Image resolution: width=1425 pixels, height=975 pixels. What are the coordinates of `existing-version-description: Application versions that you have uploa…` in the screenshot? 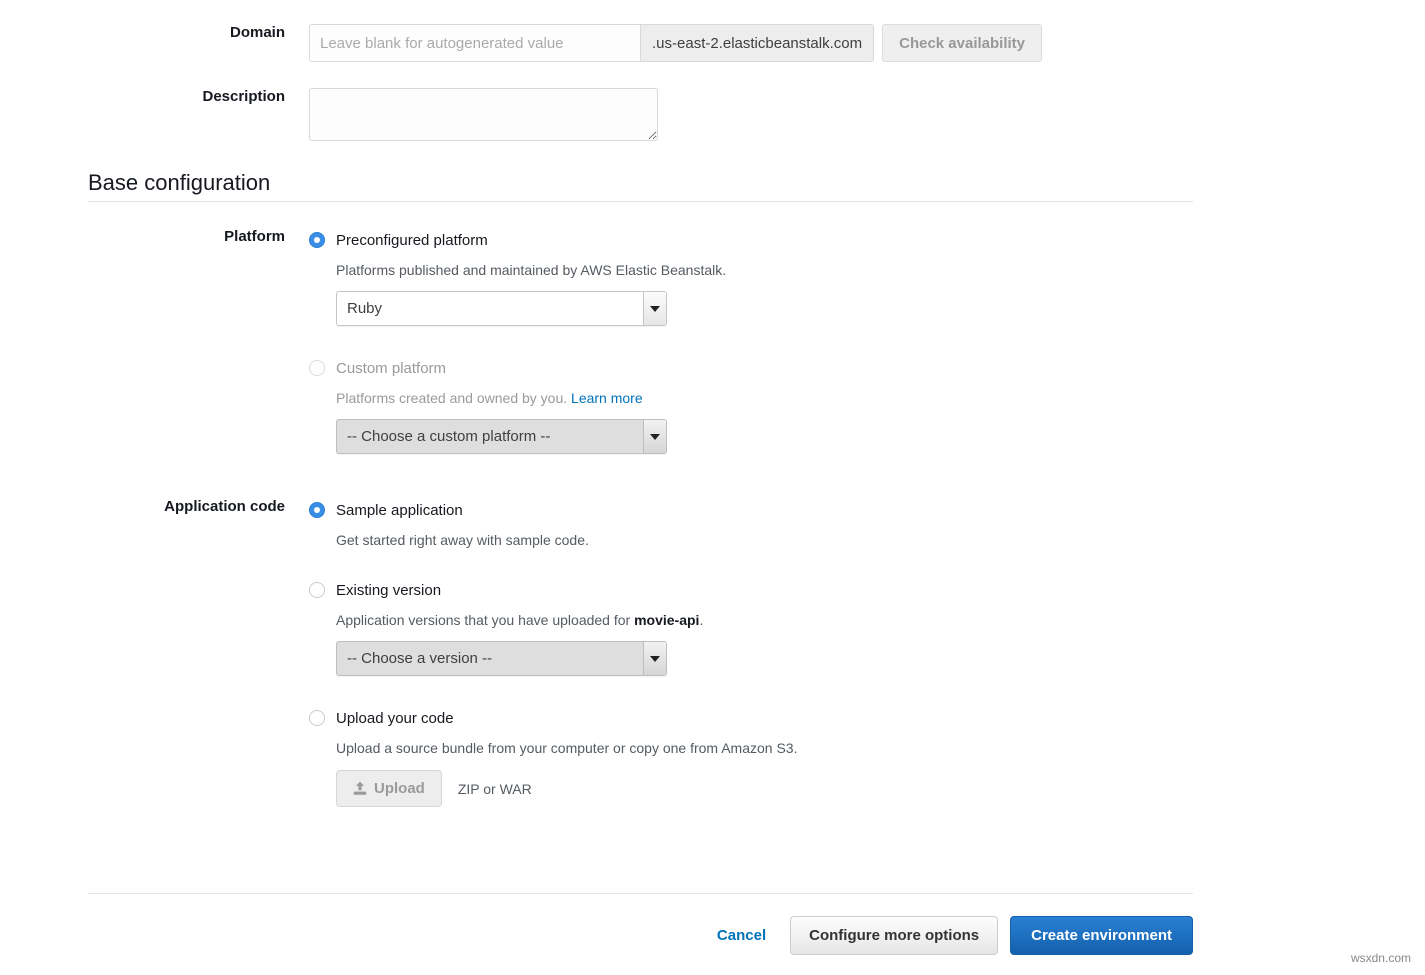 It's located at (880, 620).